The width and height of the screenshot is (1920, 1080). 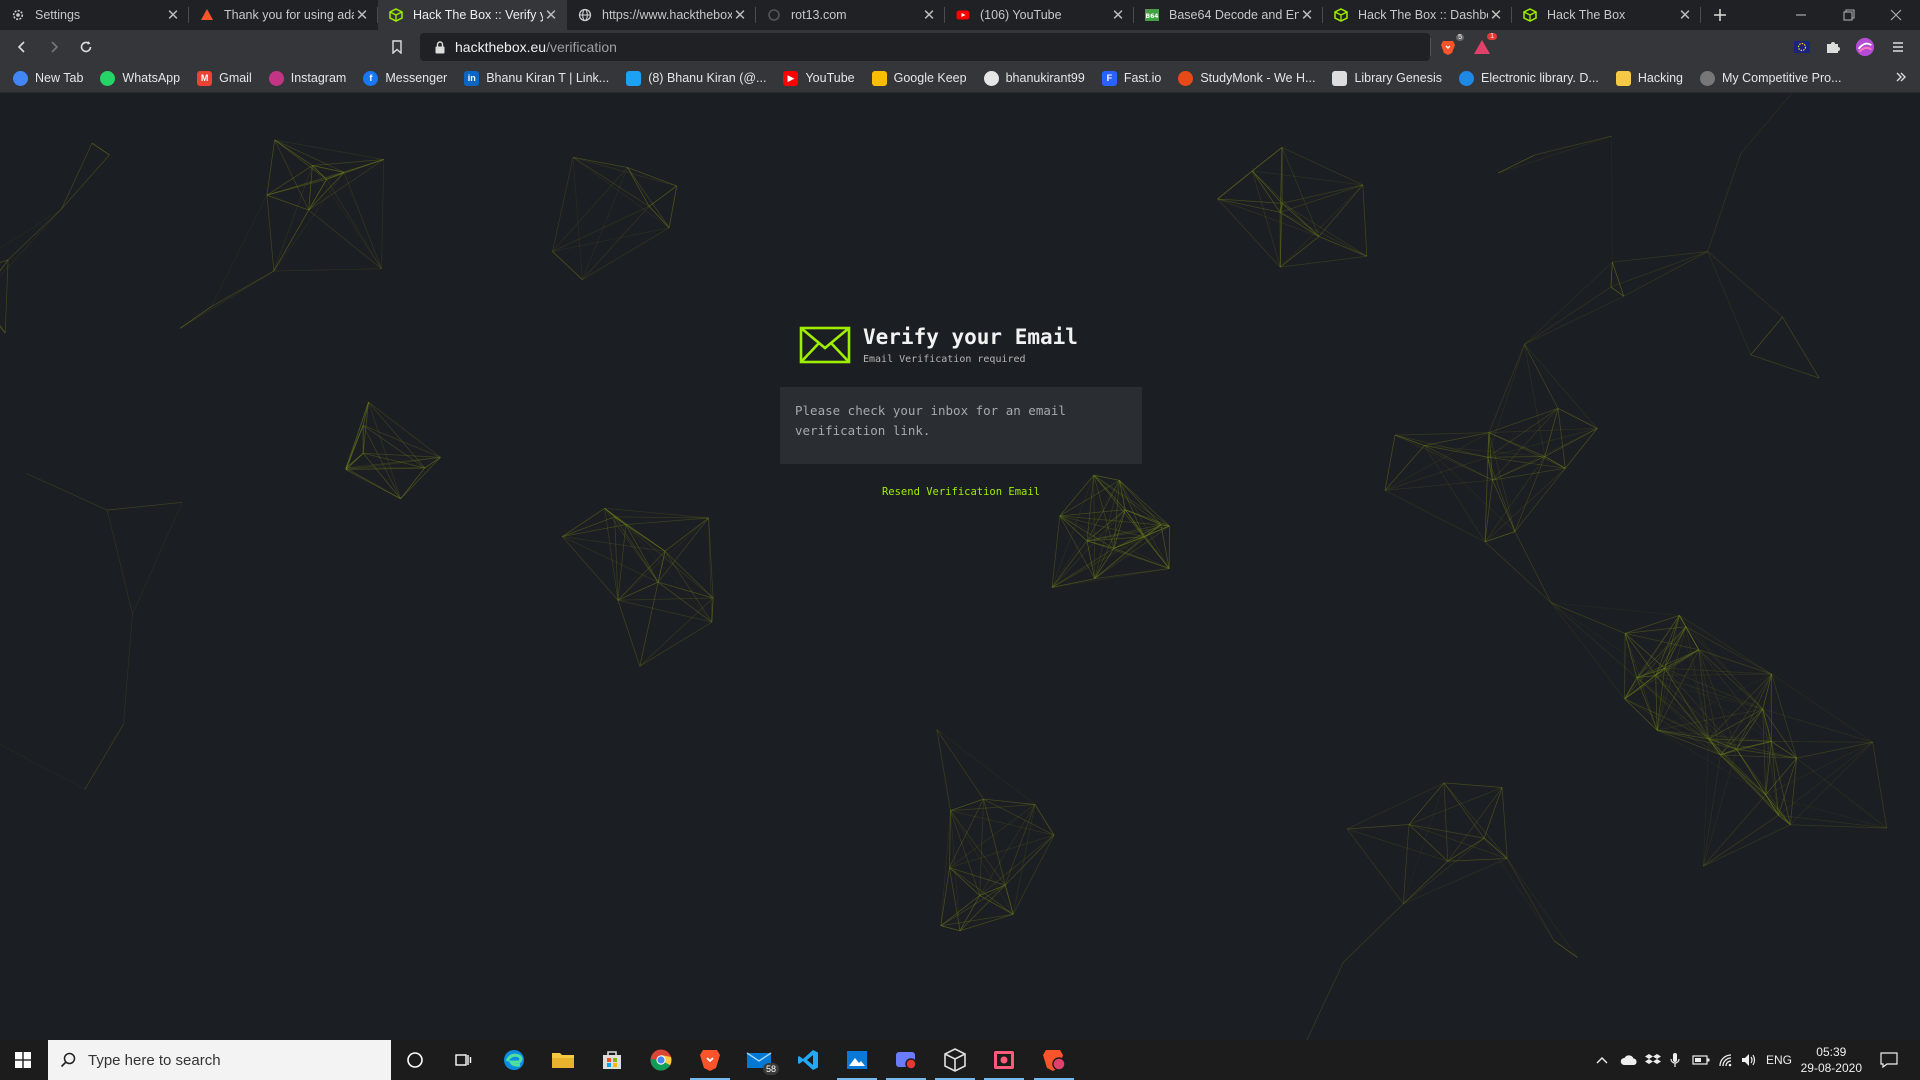 I want to click on resend-verification-link: Resend Verification Email, so click(x=961, y=492).